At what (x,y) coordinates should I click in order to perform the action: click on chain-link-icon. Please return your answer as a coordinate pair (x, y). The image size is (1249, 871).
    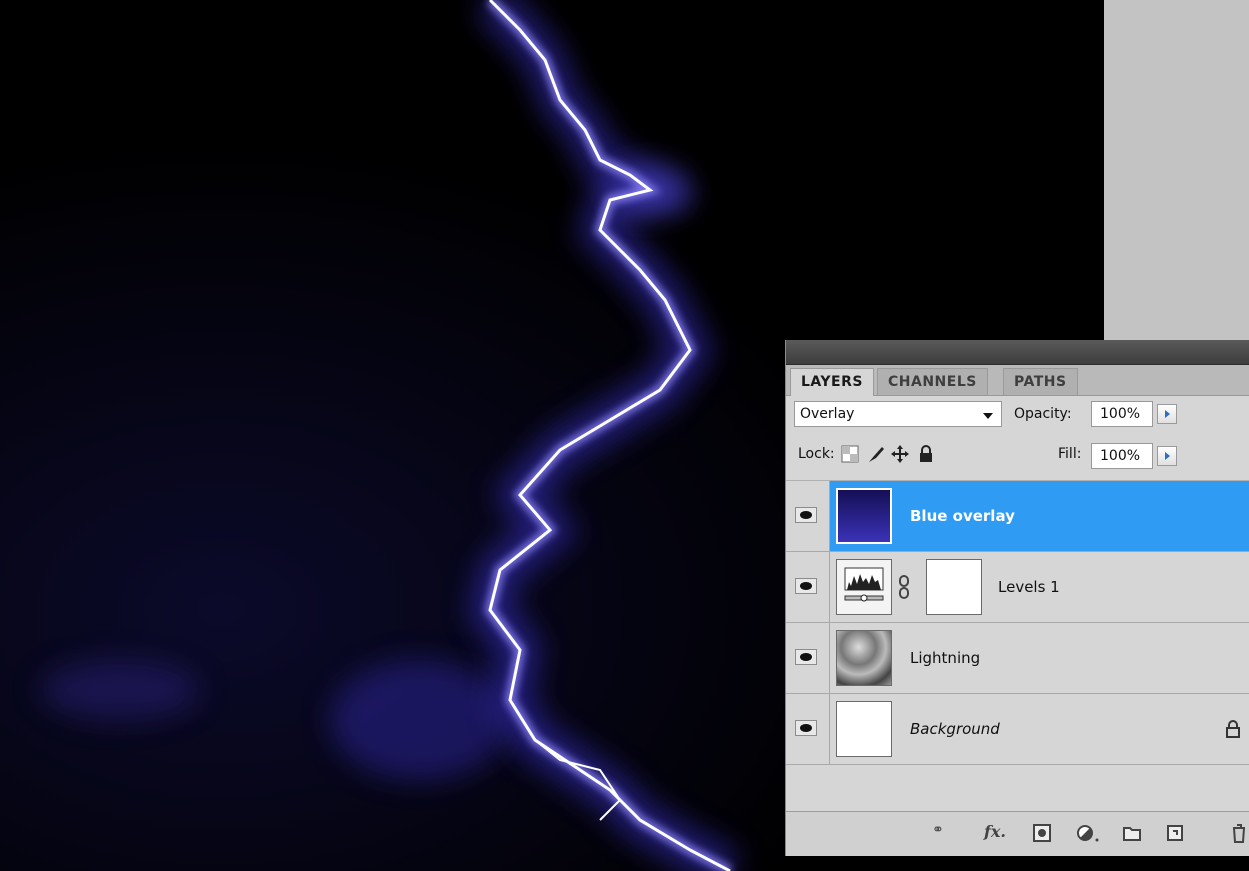
    Looking at the image, I should click on (904, 587).